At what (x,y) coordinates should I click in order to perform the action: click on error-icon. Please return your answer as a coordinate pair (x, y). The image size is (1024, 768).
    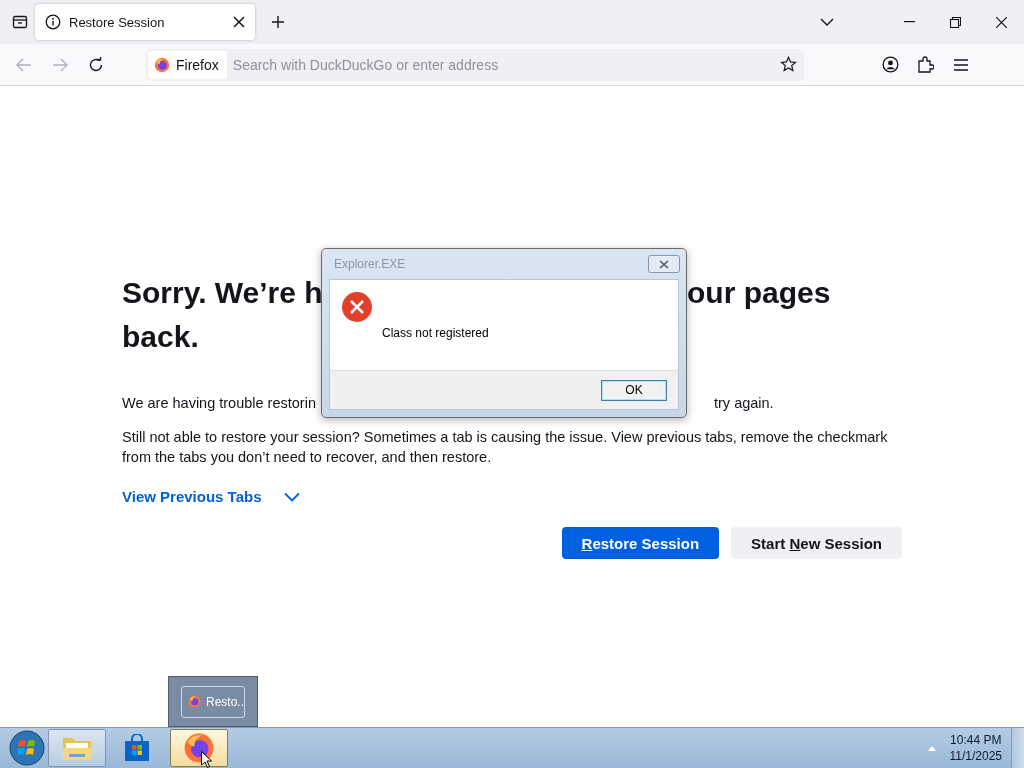
    Looking at the image, I should click on (357, 307).